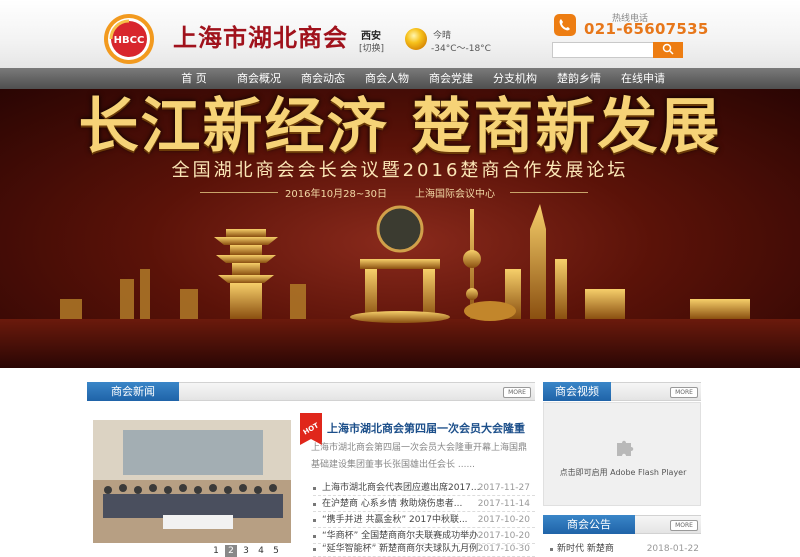  What do you see at coordinates (400, 170) in the screenshot?
I see `banner-subtitle: 全国湖北商会会长会议暨2016楚商合作发展论坛` at bounding box center [400, 170].